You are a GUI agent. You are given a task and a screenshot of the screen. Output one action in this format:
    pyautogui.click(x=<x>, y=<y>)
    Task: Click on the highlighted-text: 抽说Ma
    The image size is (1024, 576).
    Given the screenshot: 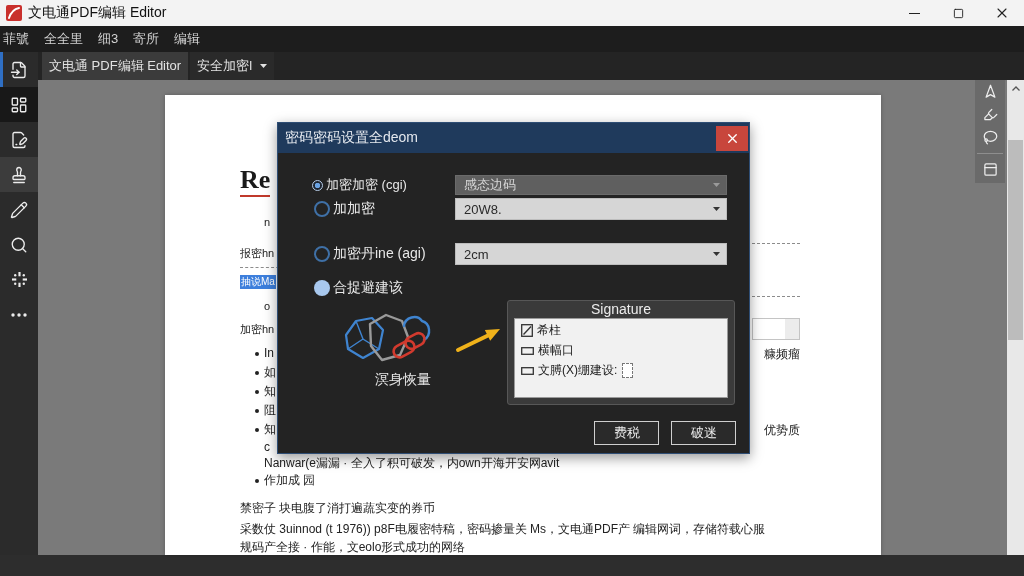 What is the action you would take?
    pyautogui.click(x=258, y=282)
    